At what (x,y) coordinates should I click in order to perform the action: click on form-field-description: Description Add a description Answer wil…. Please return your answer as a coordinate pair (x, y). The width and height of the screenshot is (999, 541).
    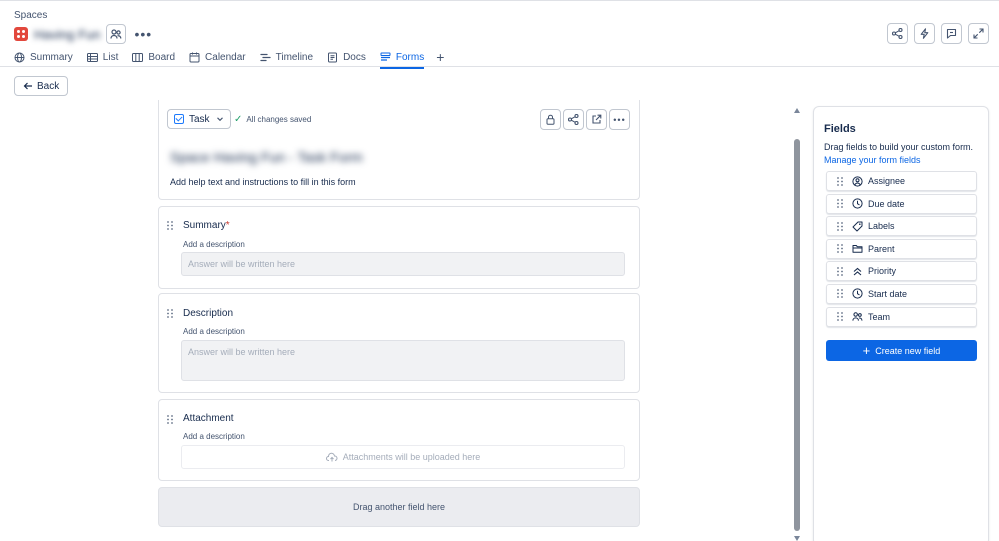
    Looking at the image, I should click on (399, 343).